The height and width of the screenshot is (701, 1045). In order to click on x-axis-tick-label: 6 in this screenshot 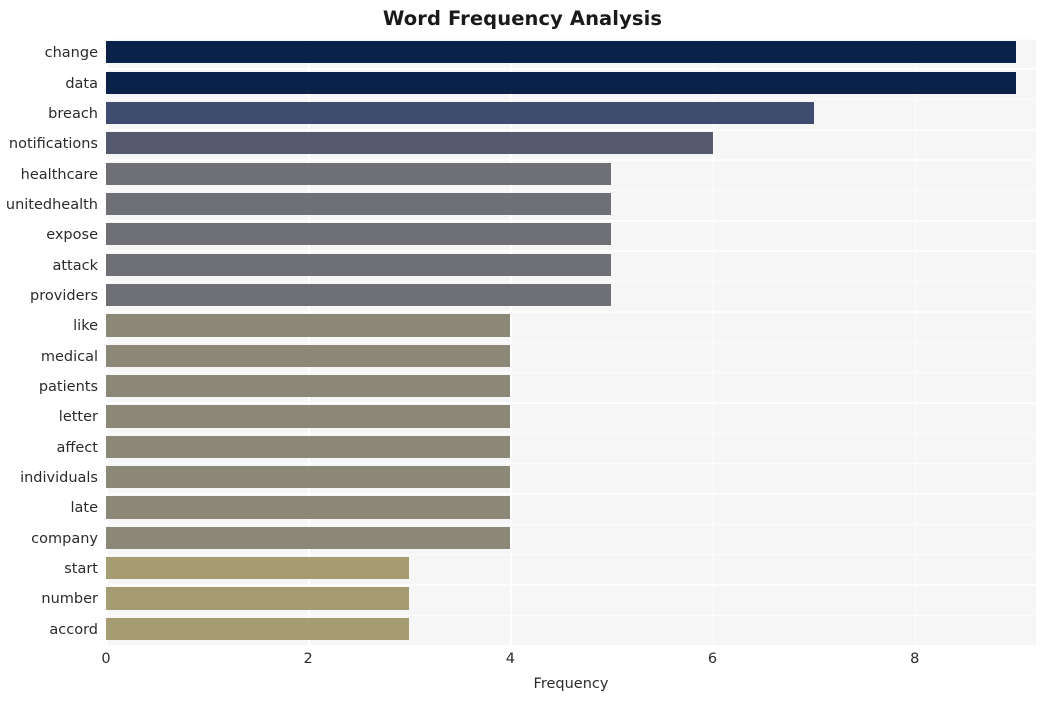, I will do `click(712, 659)`.